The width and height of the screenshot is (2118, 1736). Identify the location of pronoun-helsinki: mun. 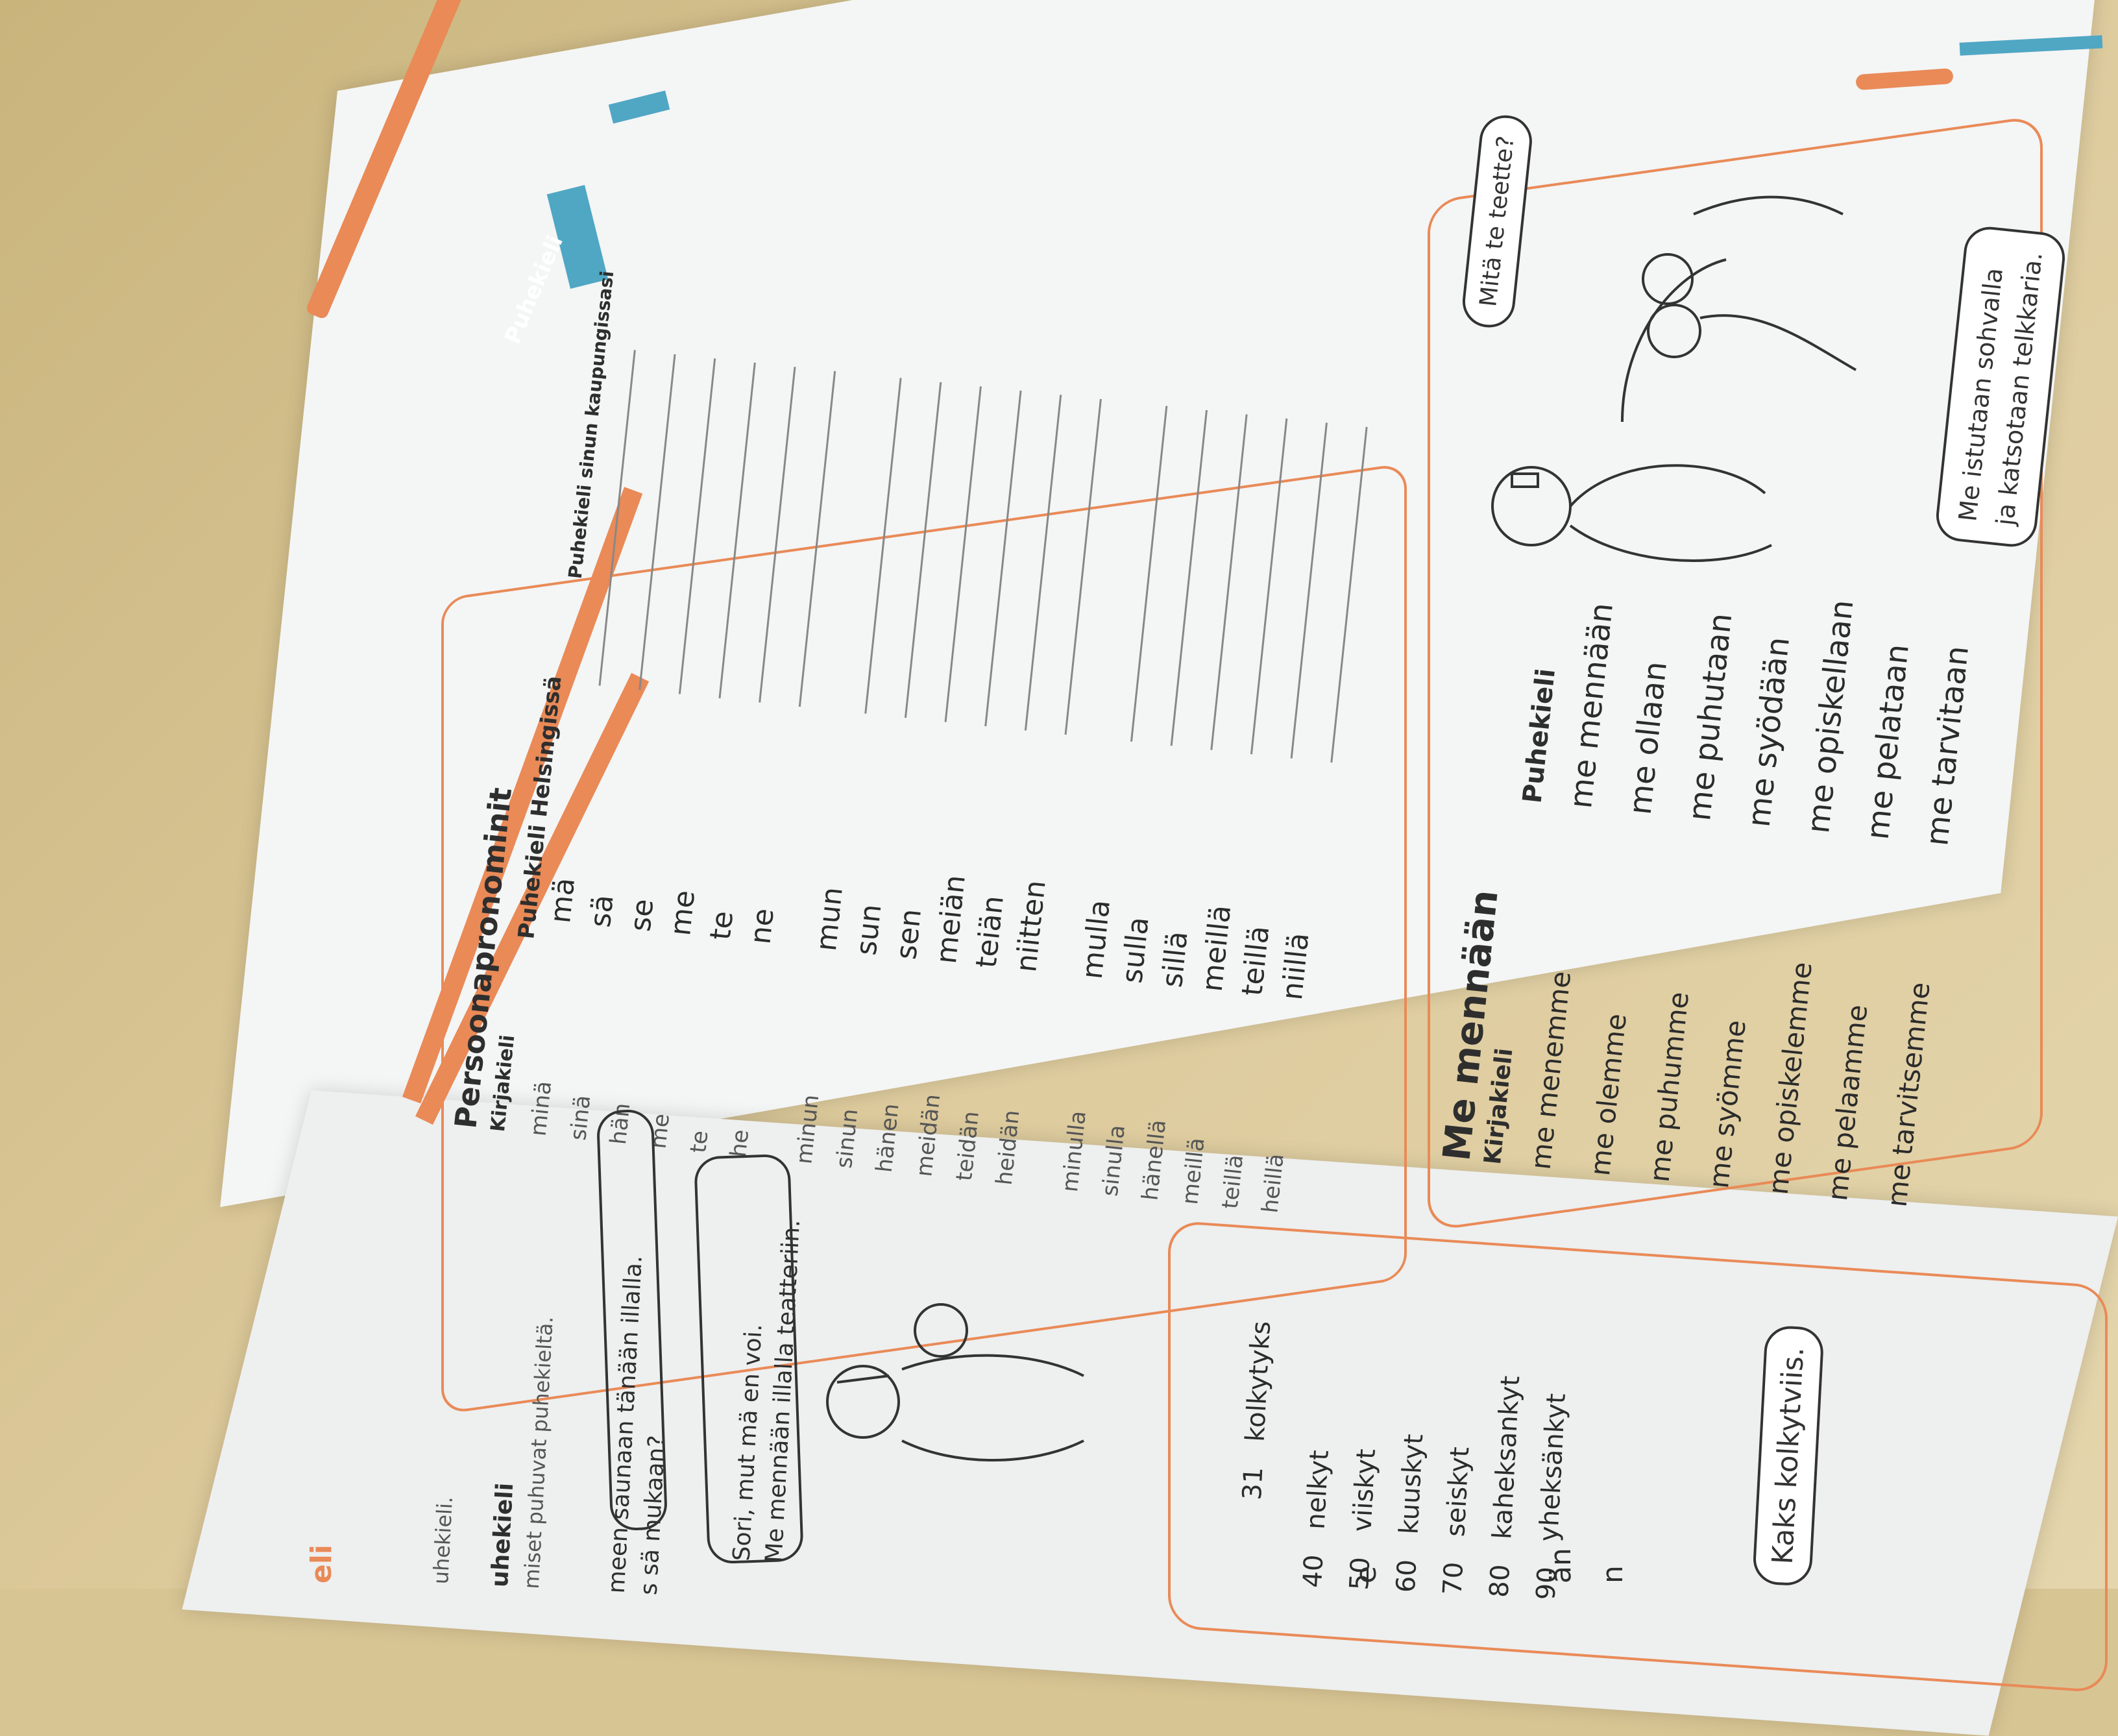
(829, 919).